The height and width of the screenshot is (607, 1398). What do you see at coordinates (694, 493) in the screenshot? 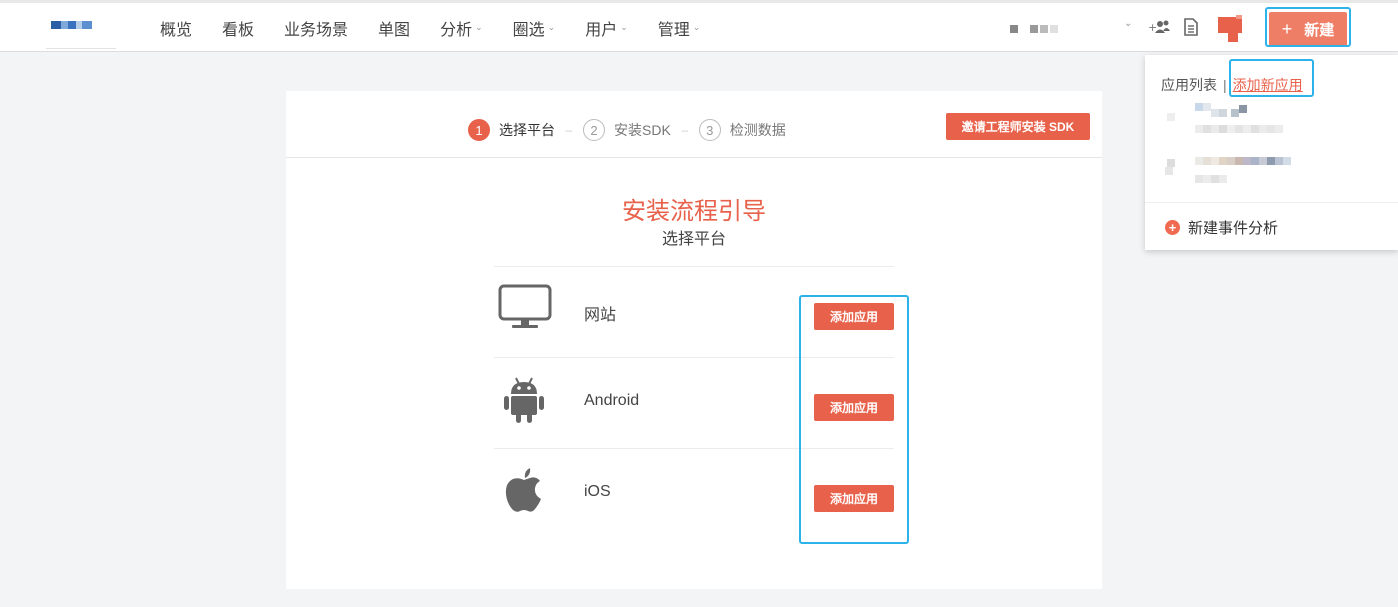
I see `platform-row-ios: iOS 添加应用` at bounding box center [694, 493].